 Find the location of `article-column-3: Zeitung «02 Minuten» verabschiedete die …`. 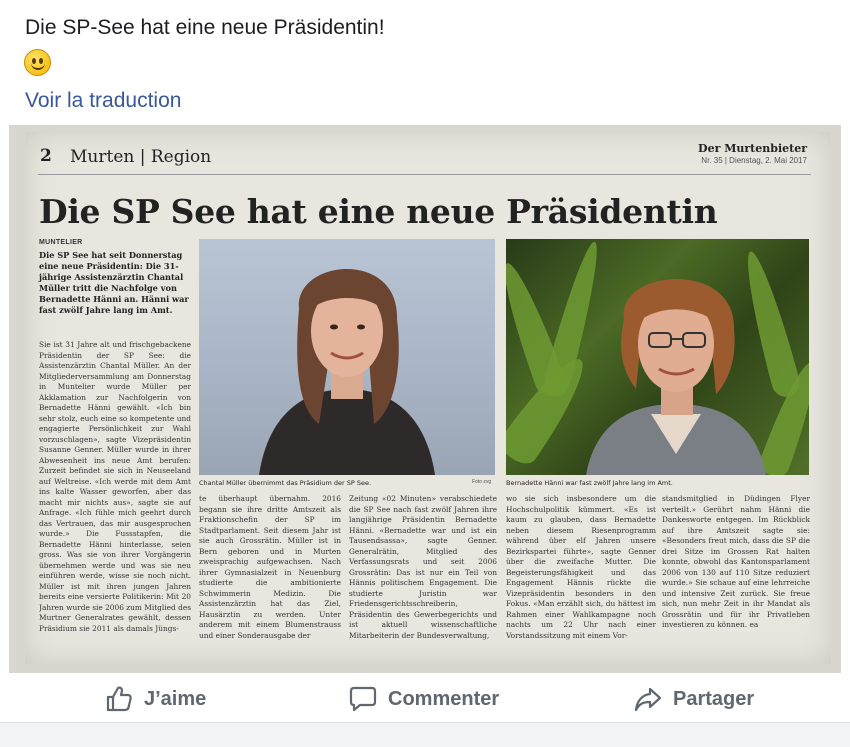

article-column-3: Zeitung «02 Minuten» verabschiedete die … is located at coordinates (423, 567).